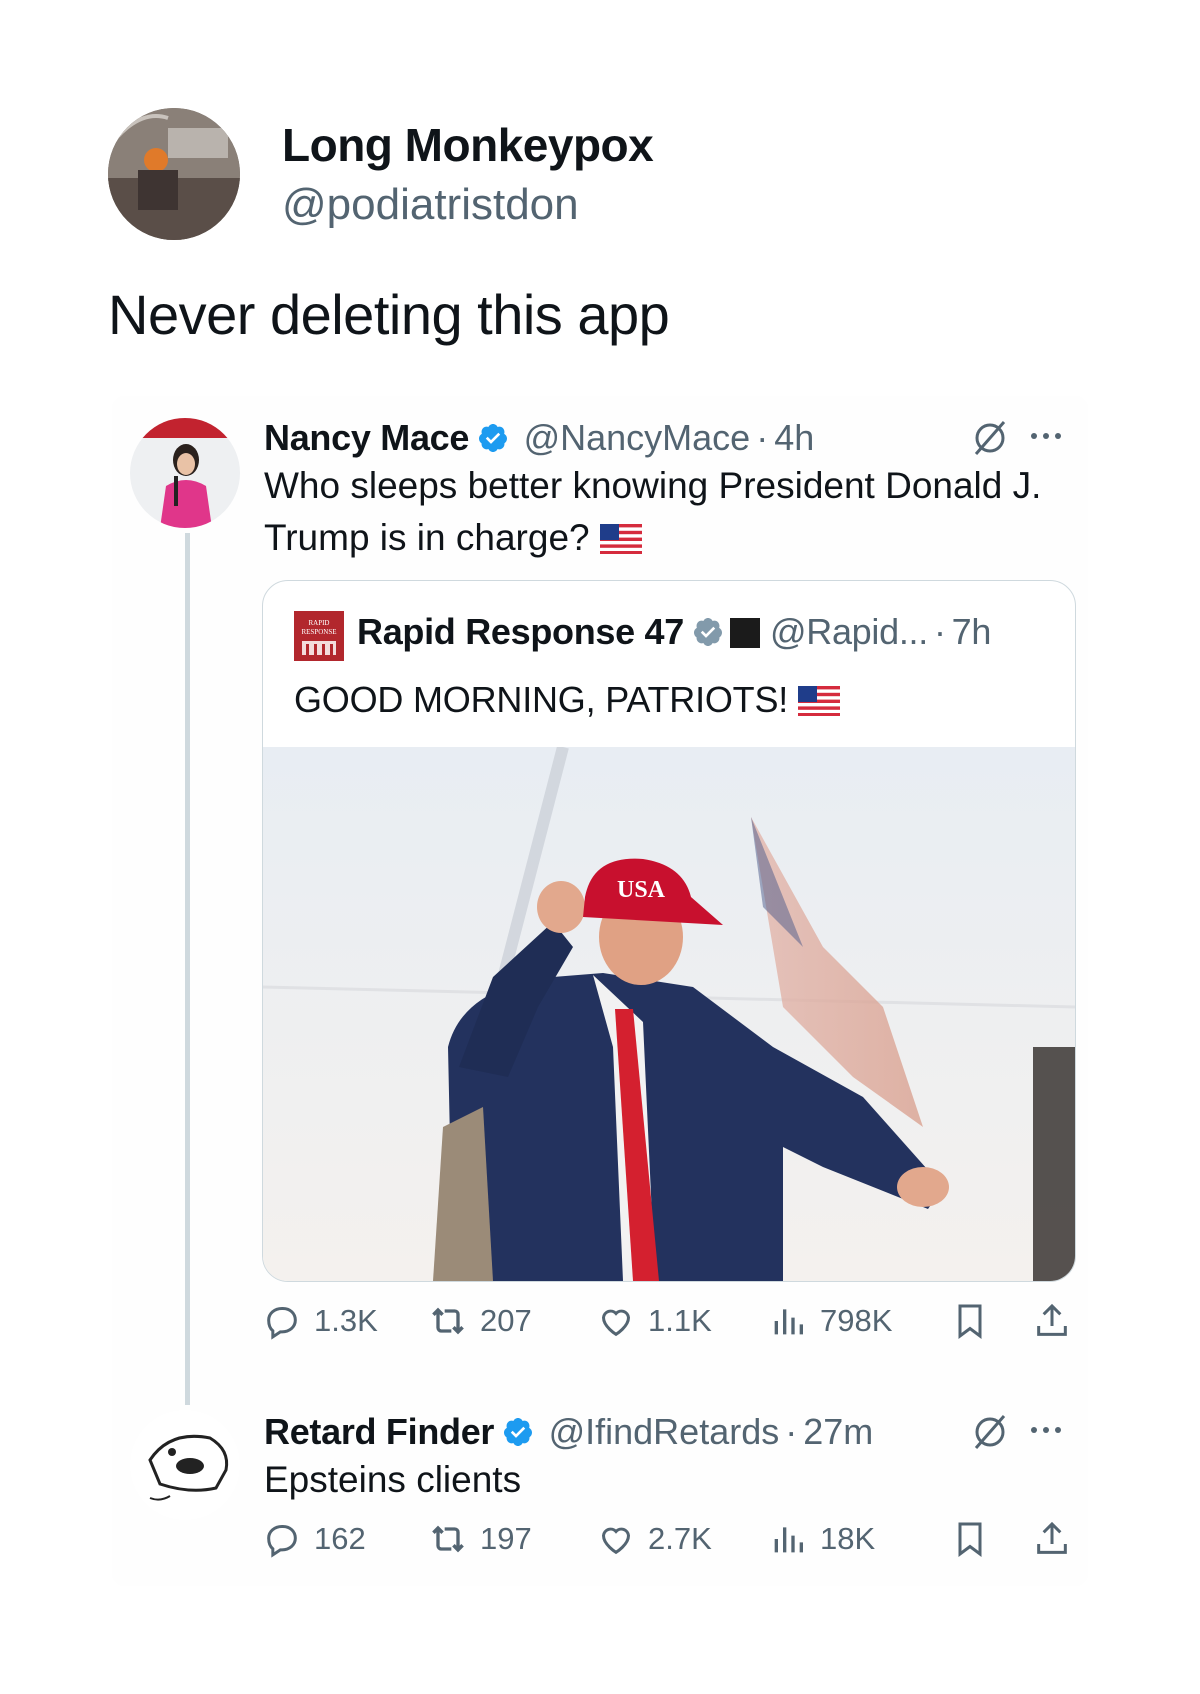 This screenshot has width=1200, height=1694. What do you see at coordinates (506, 1320) in the screenshot?
I see `repost-count: 207` at bounding box center [506, 1320].